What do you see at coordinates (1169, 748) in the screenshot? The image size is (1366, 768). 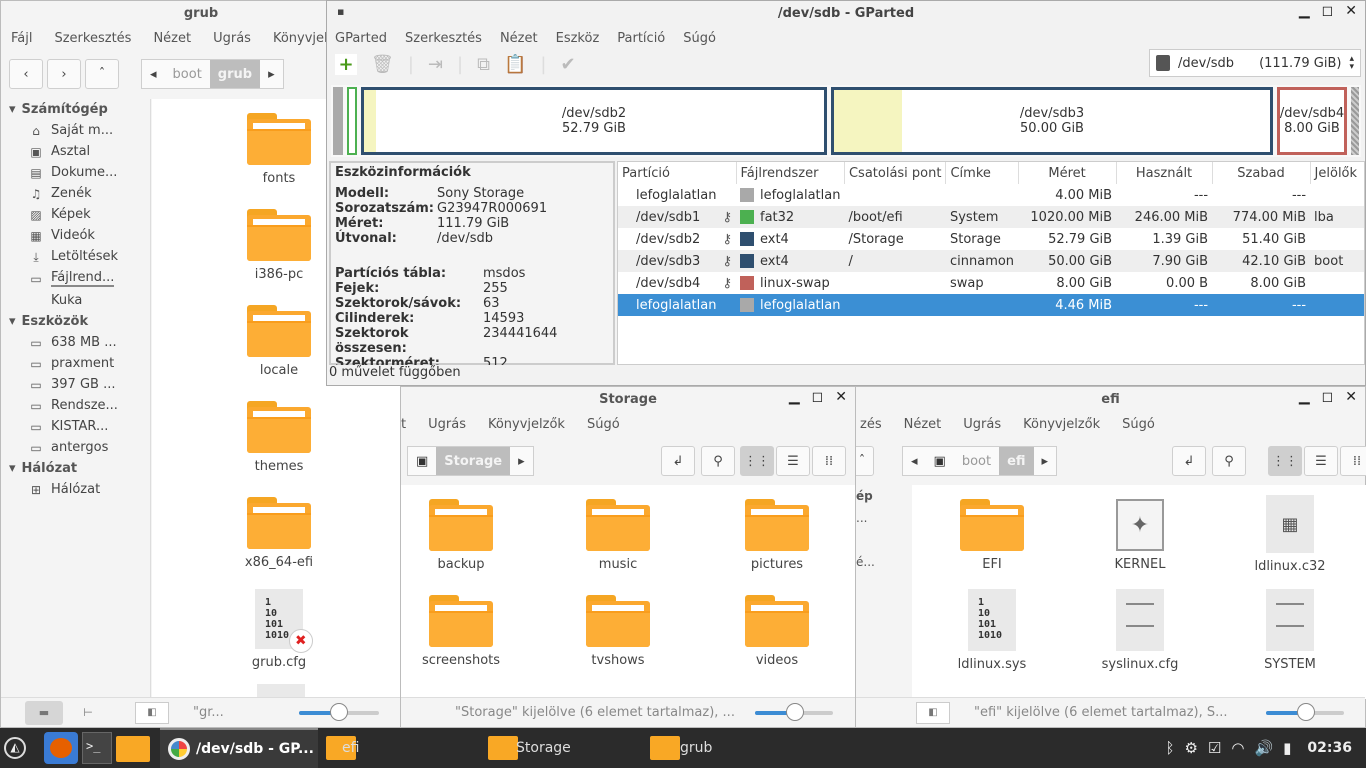 I see `bluetooth-icon: ᛒ` at bounding box center [1169, 748].